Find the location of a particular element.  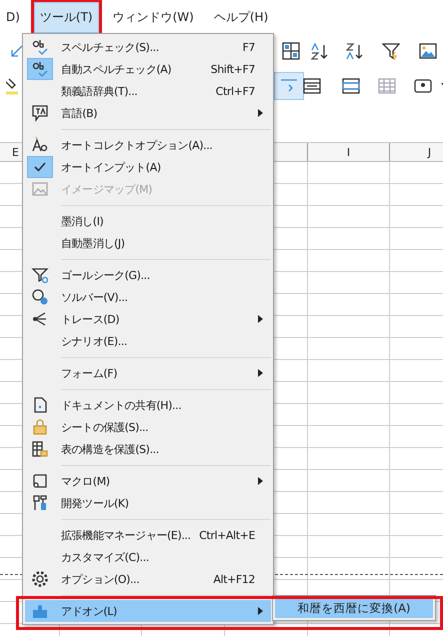

developer-tools-icon is located at coordinates (40, 503).